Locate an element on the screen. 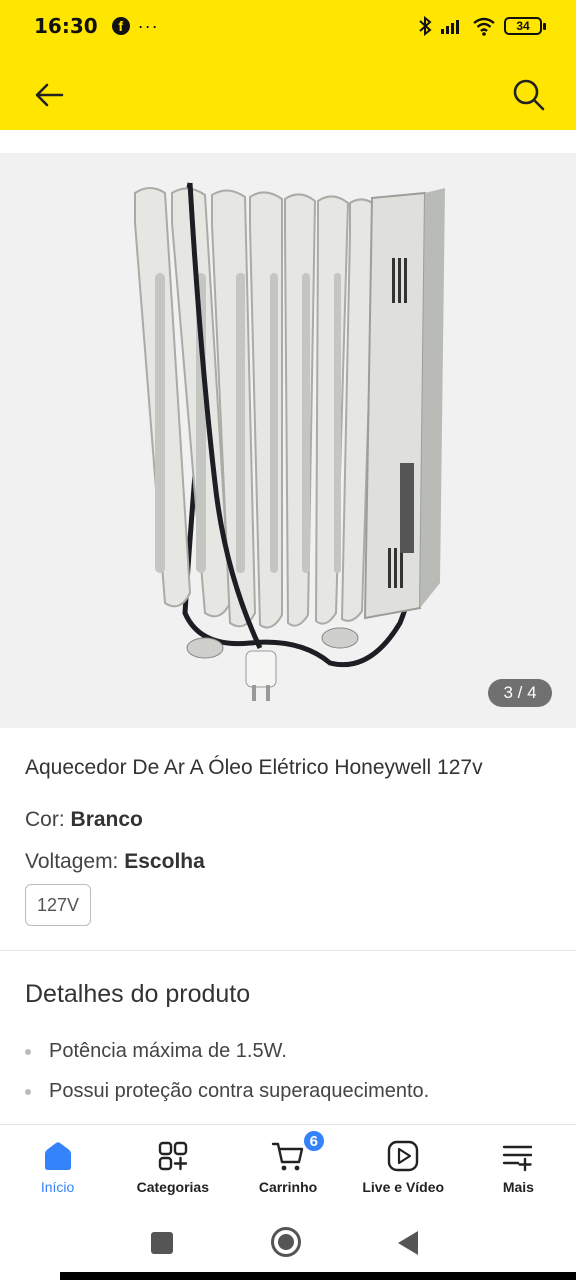 This screenshot has height=1280, width=576. color-label: Cor: is located at coordinates (45, 819).